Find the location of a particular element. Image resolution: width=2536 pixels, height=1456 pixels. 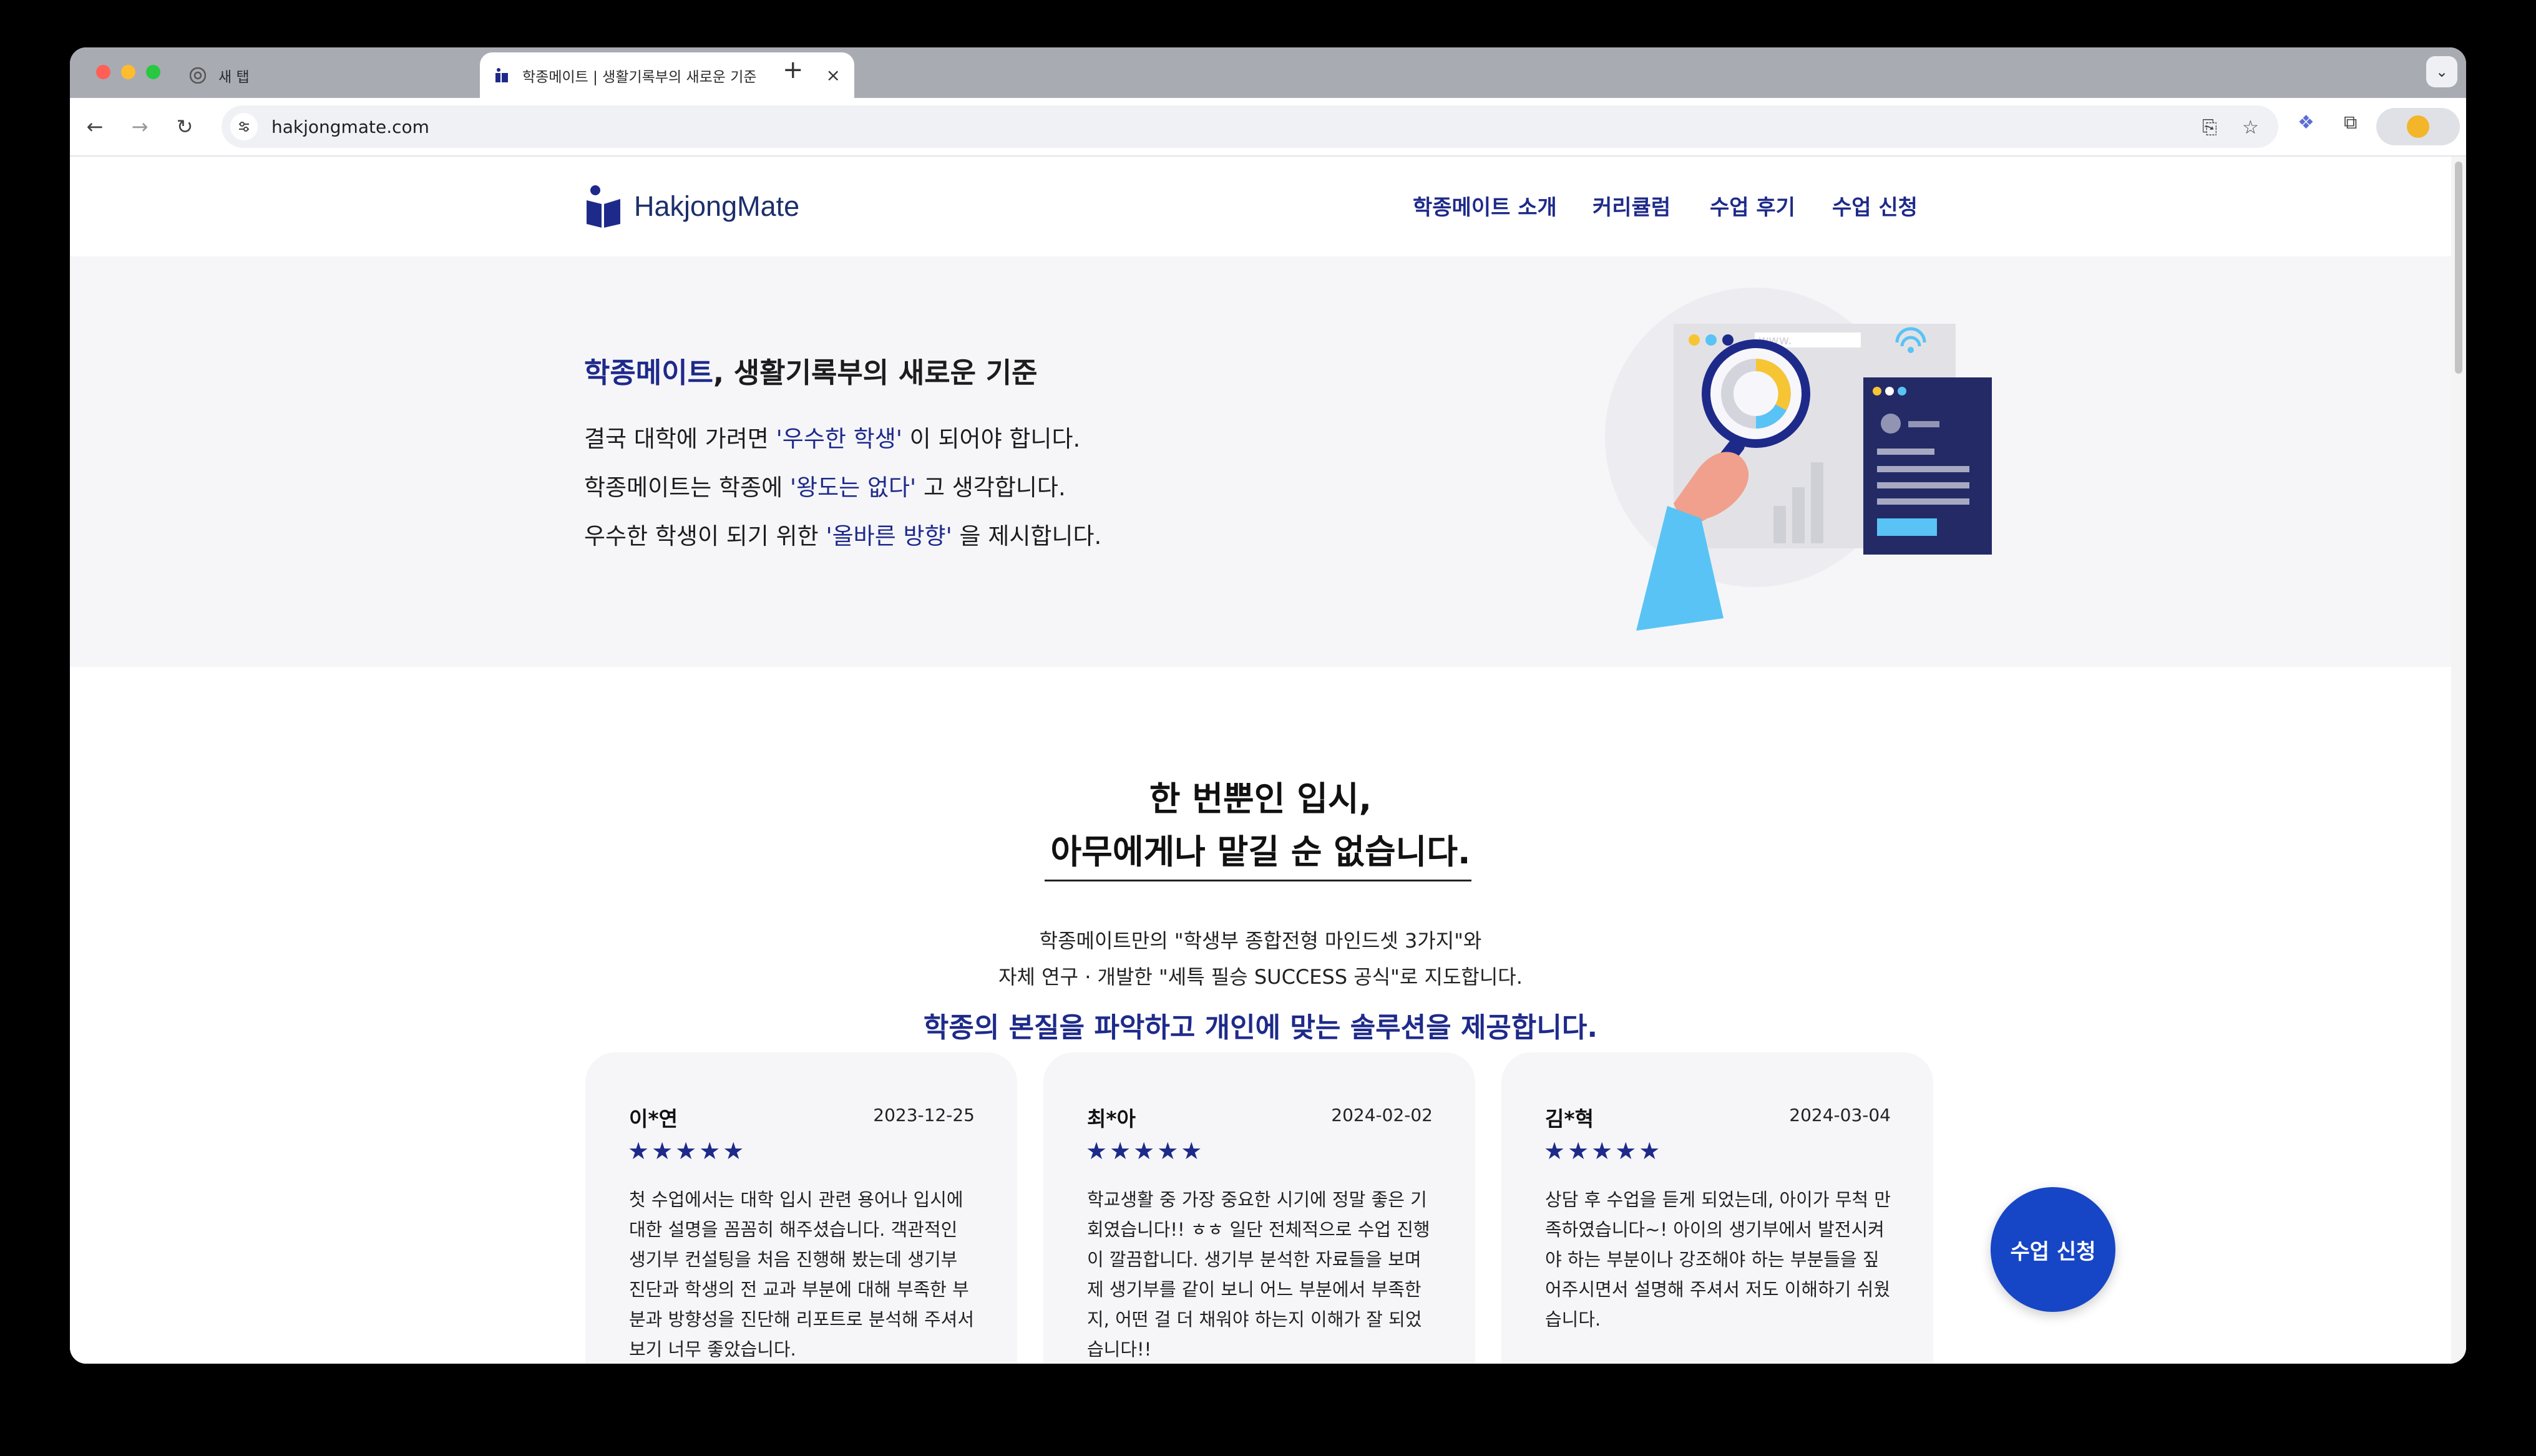

tab-search-button: ⌄ is located at coordinates (2441, 71).